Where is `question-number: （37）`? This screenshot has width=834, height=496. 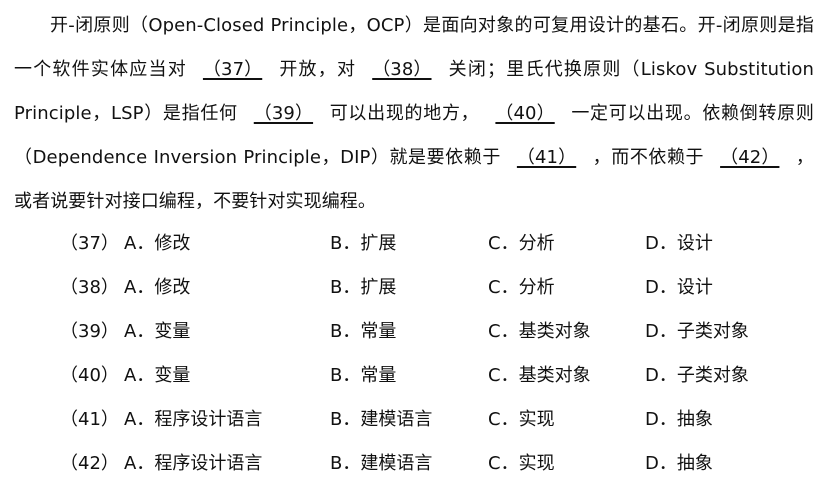 question-number: （37） is located at coordinates (89, 243).